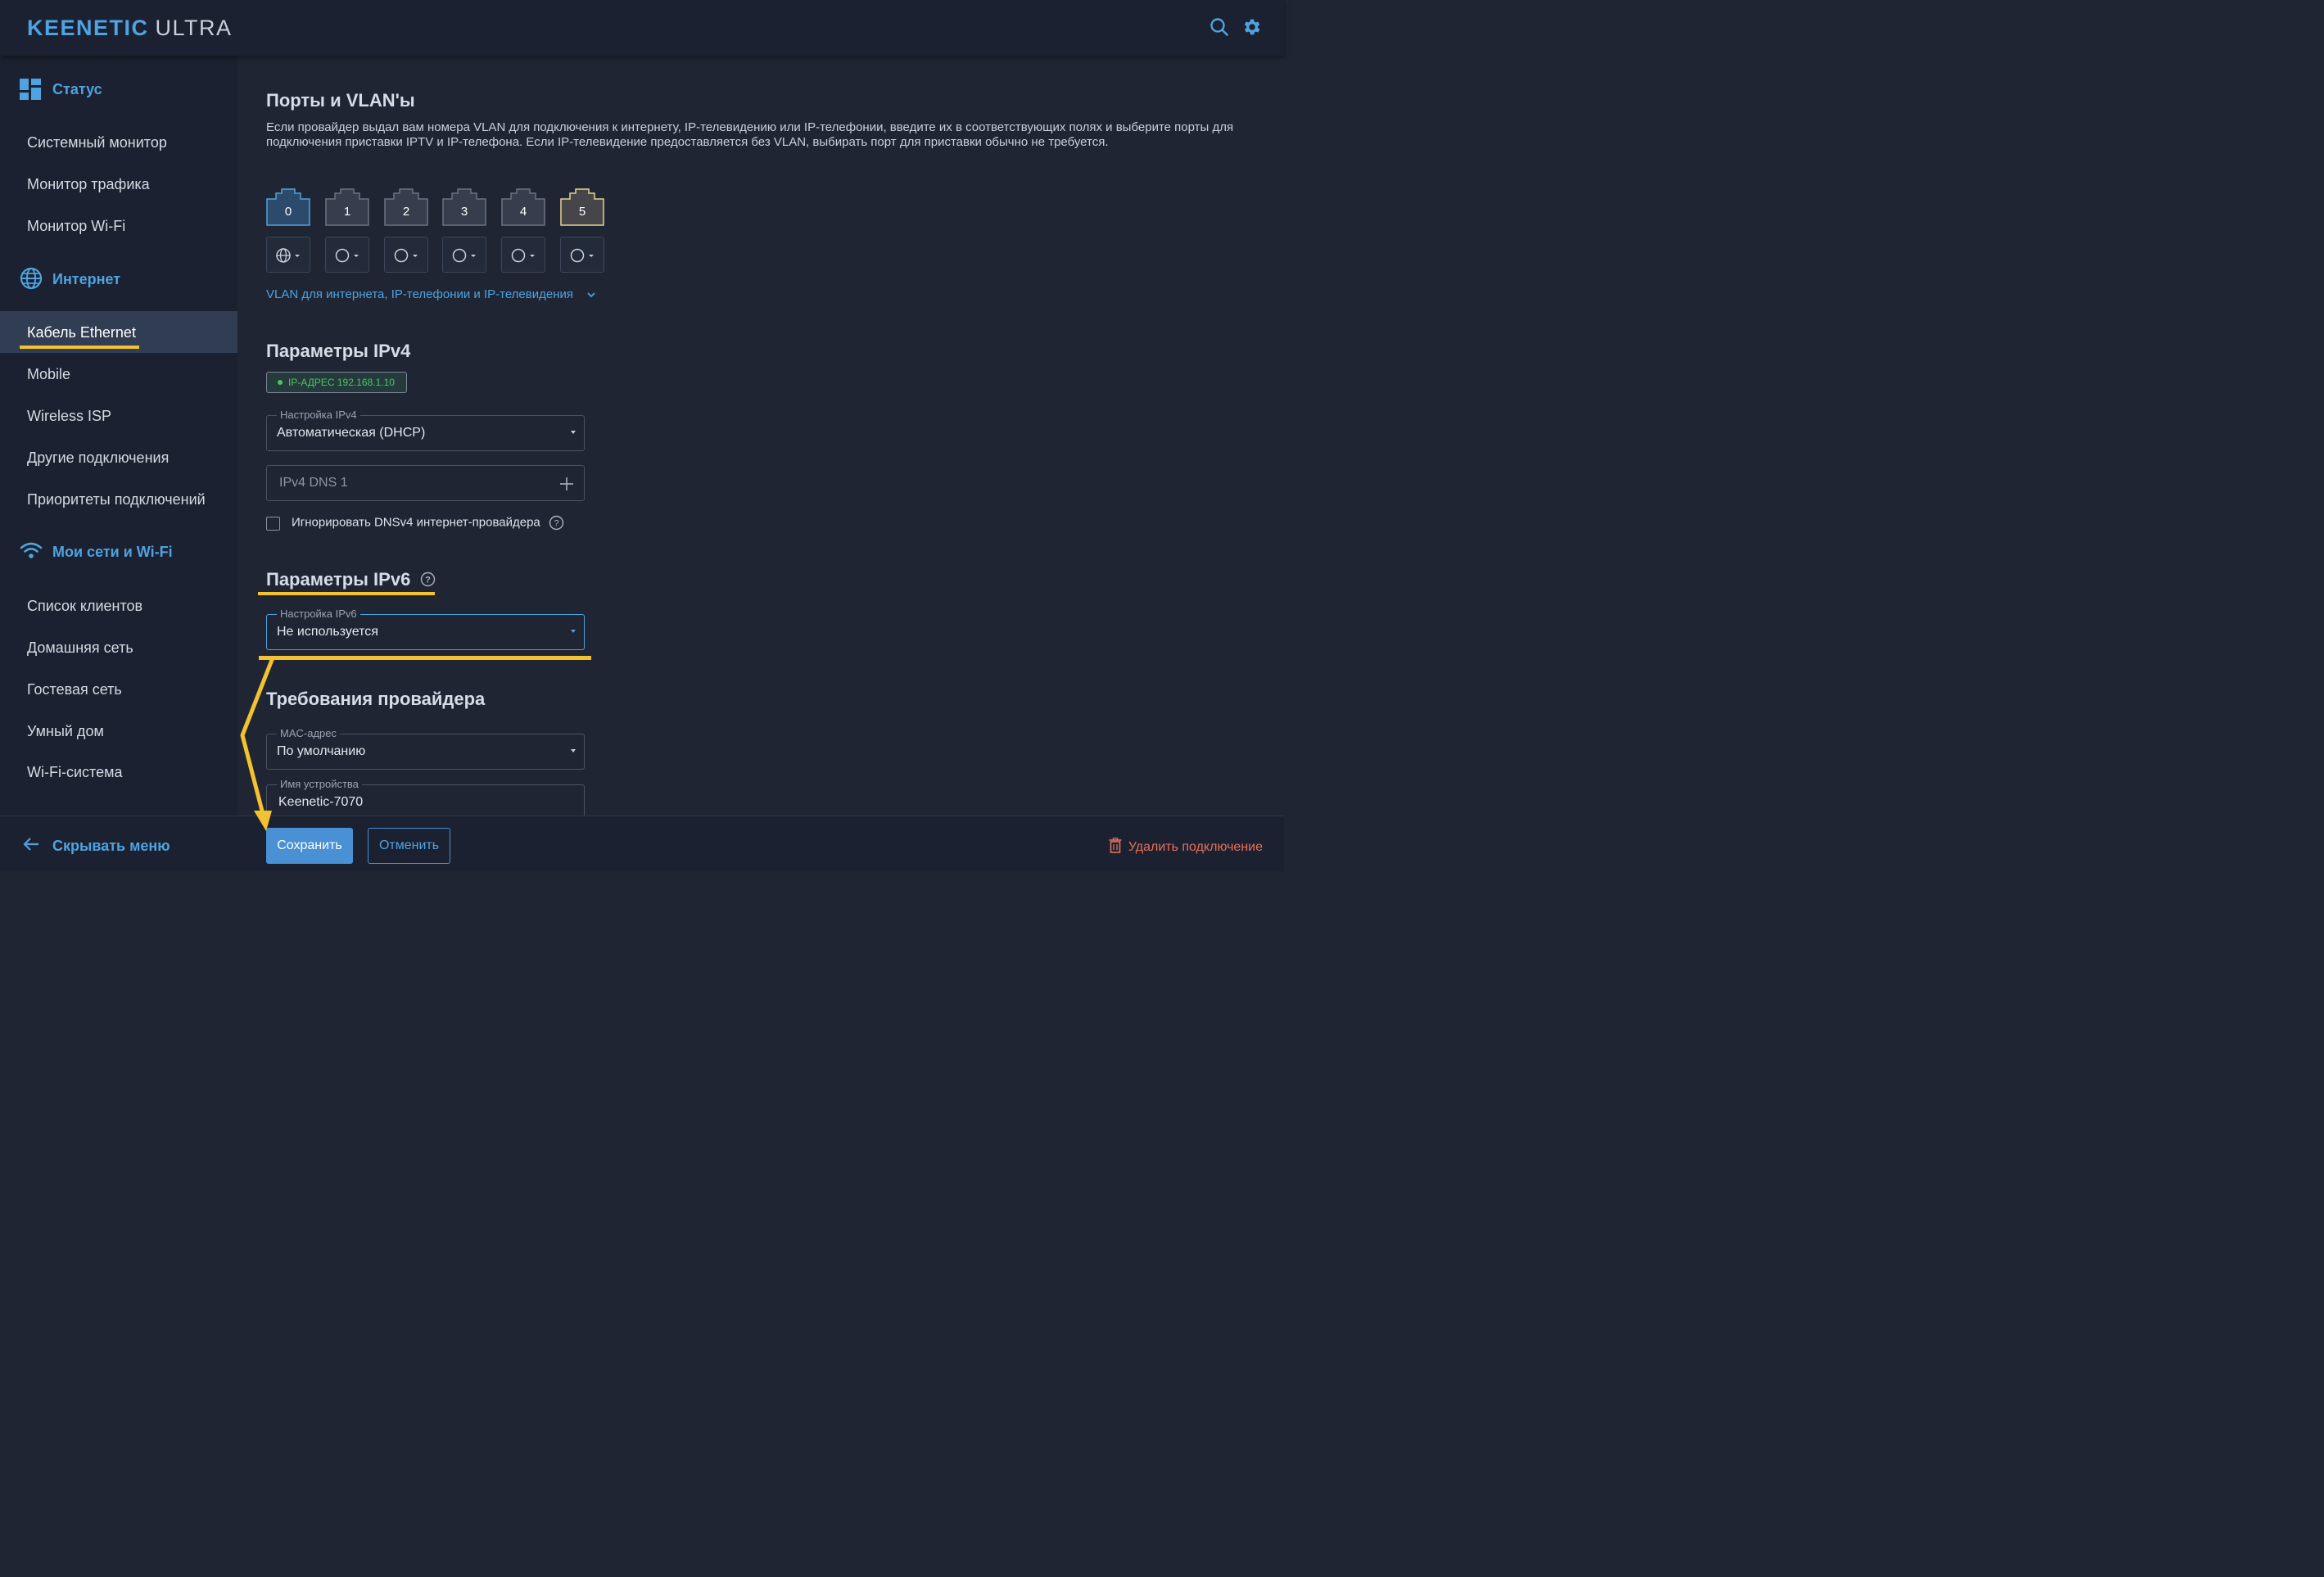 The height and width of the screenshot is (1577, 2324). I want to click on sidebar-footer: Скрывать меню, so click(118, 843).